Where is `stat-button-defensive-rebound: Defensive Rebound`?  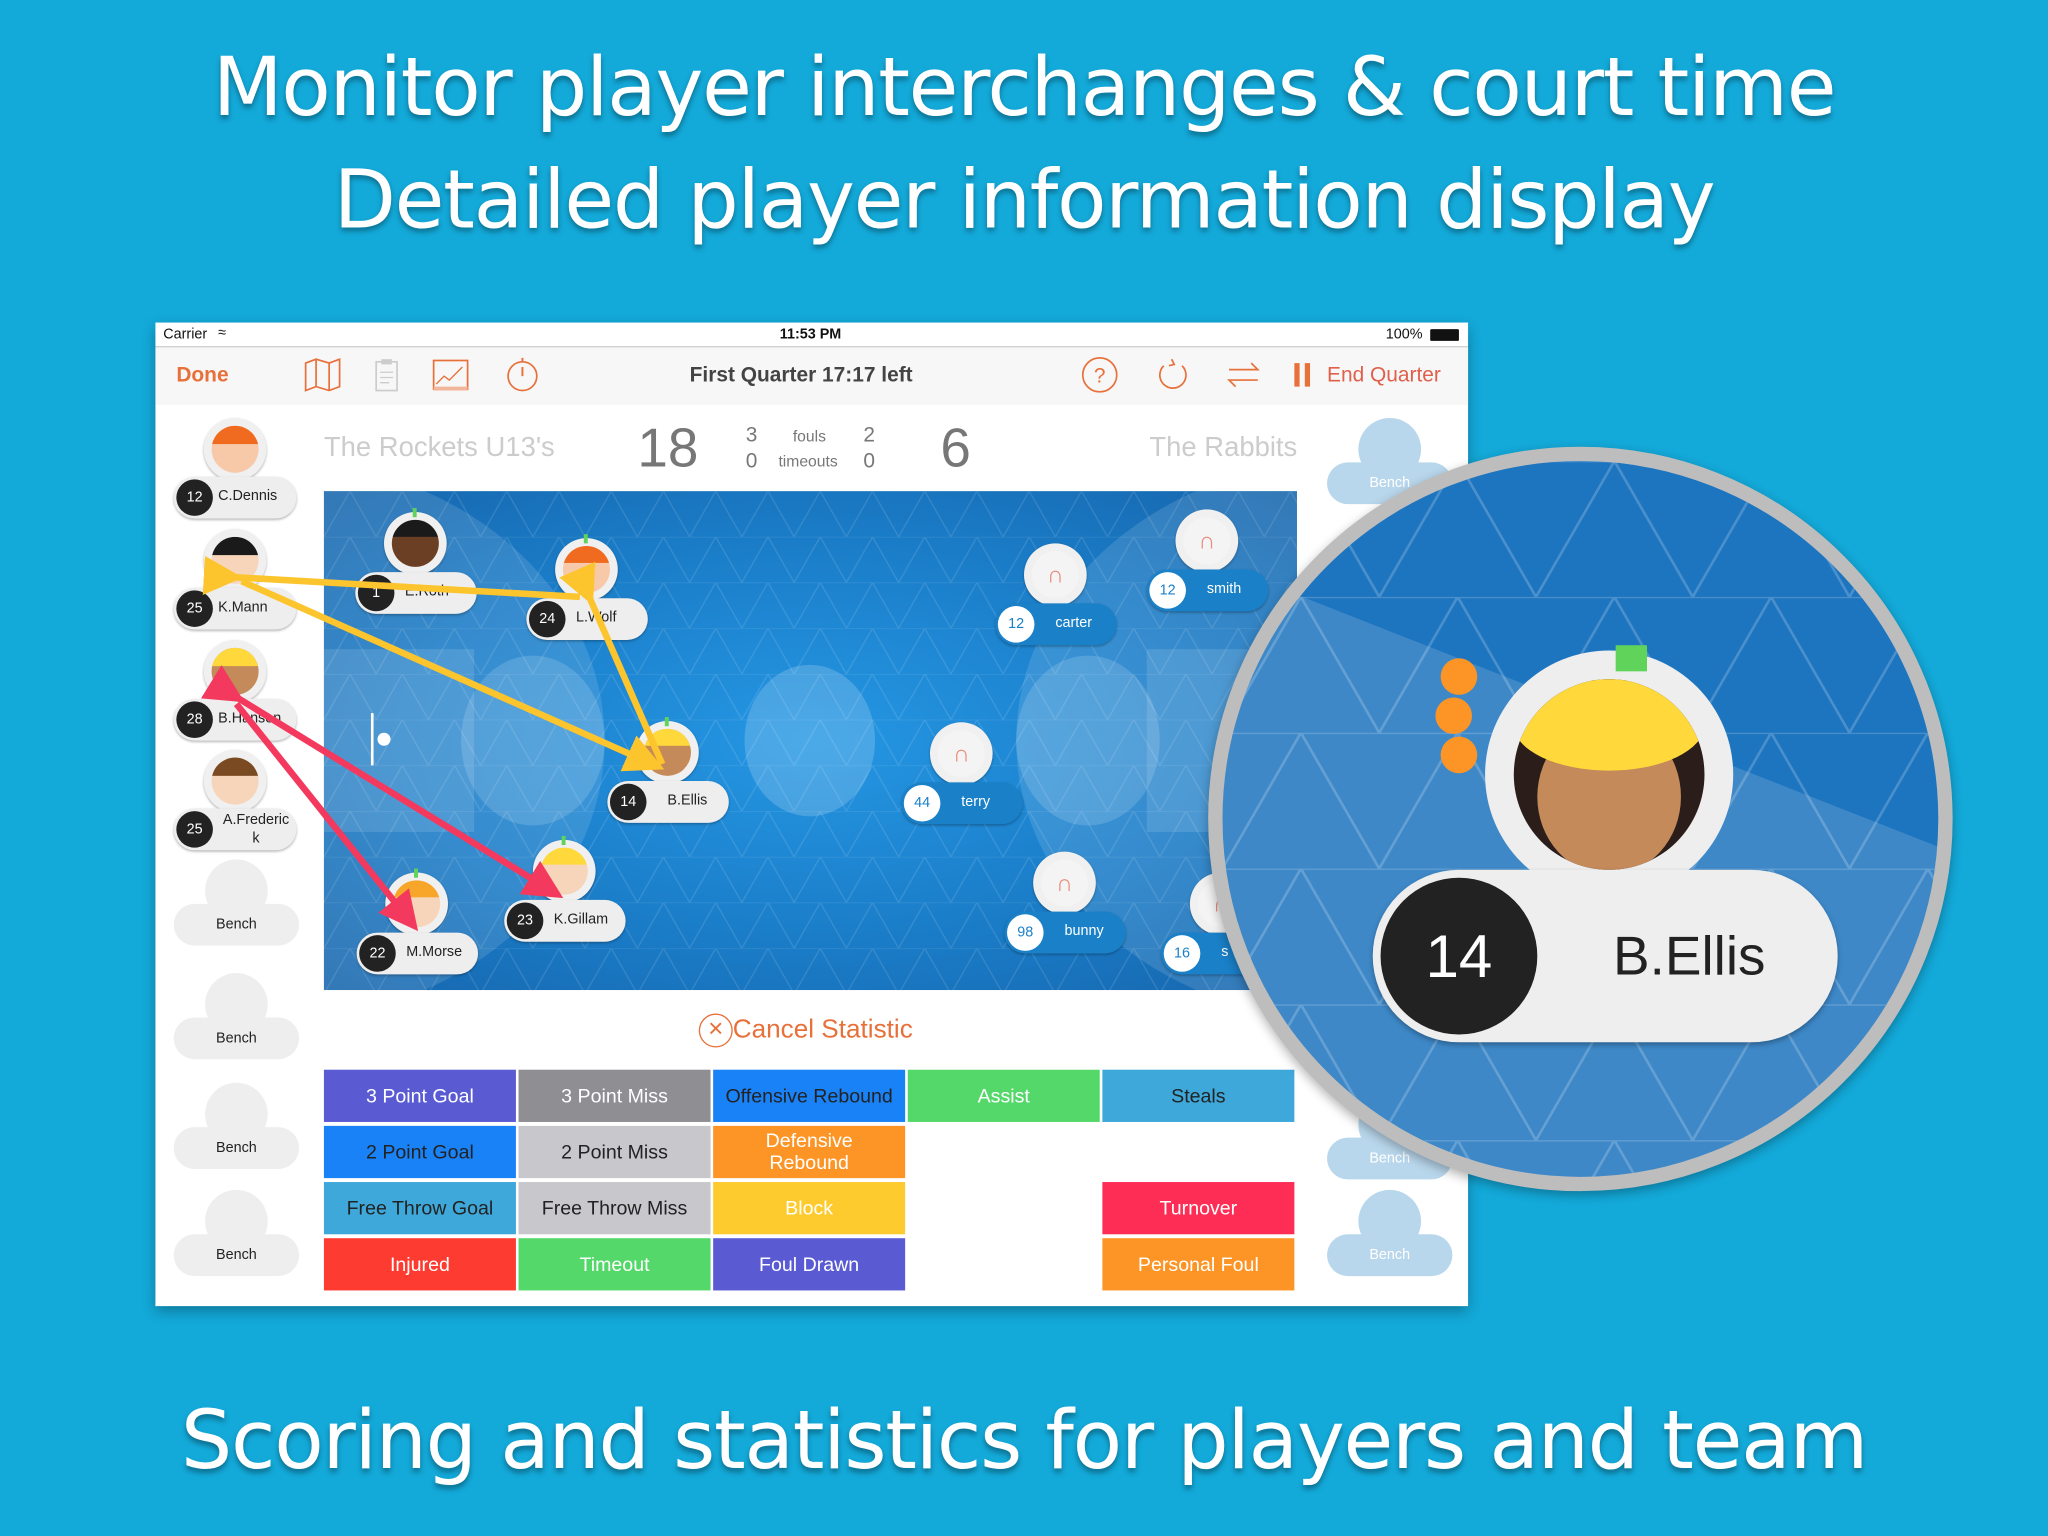
stat-button-defensive-rebound: Defensive Rebound is located at coordinates (809, 1152).